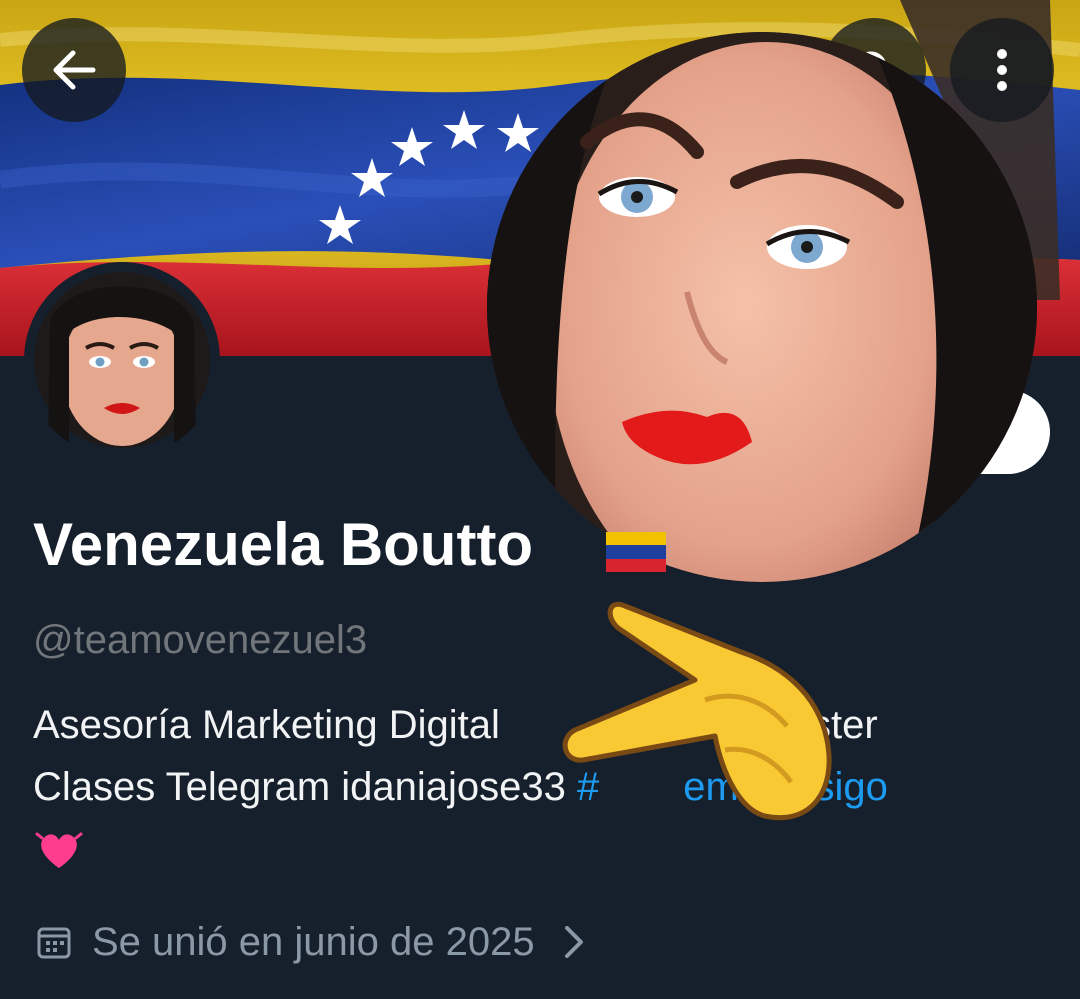 The width and height of the screenshot is (1080, 999). What do you see at coordinates (697, 711) in the screenshot?
I see `pointing-hand-emoji` at bounding box center [697, 711].